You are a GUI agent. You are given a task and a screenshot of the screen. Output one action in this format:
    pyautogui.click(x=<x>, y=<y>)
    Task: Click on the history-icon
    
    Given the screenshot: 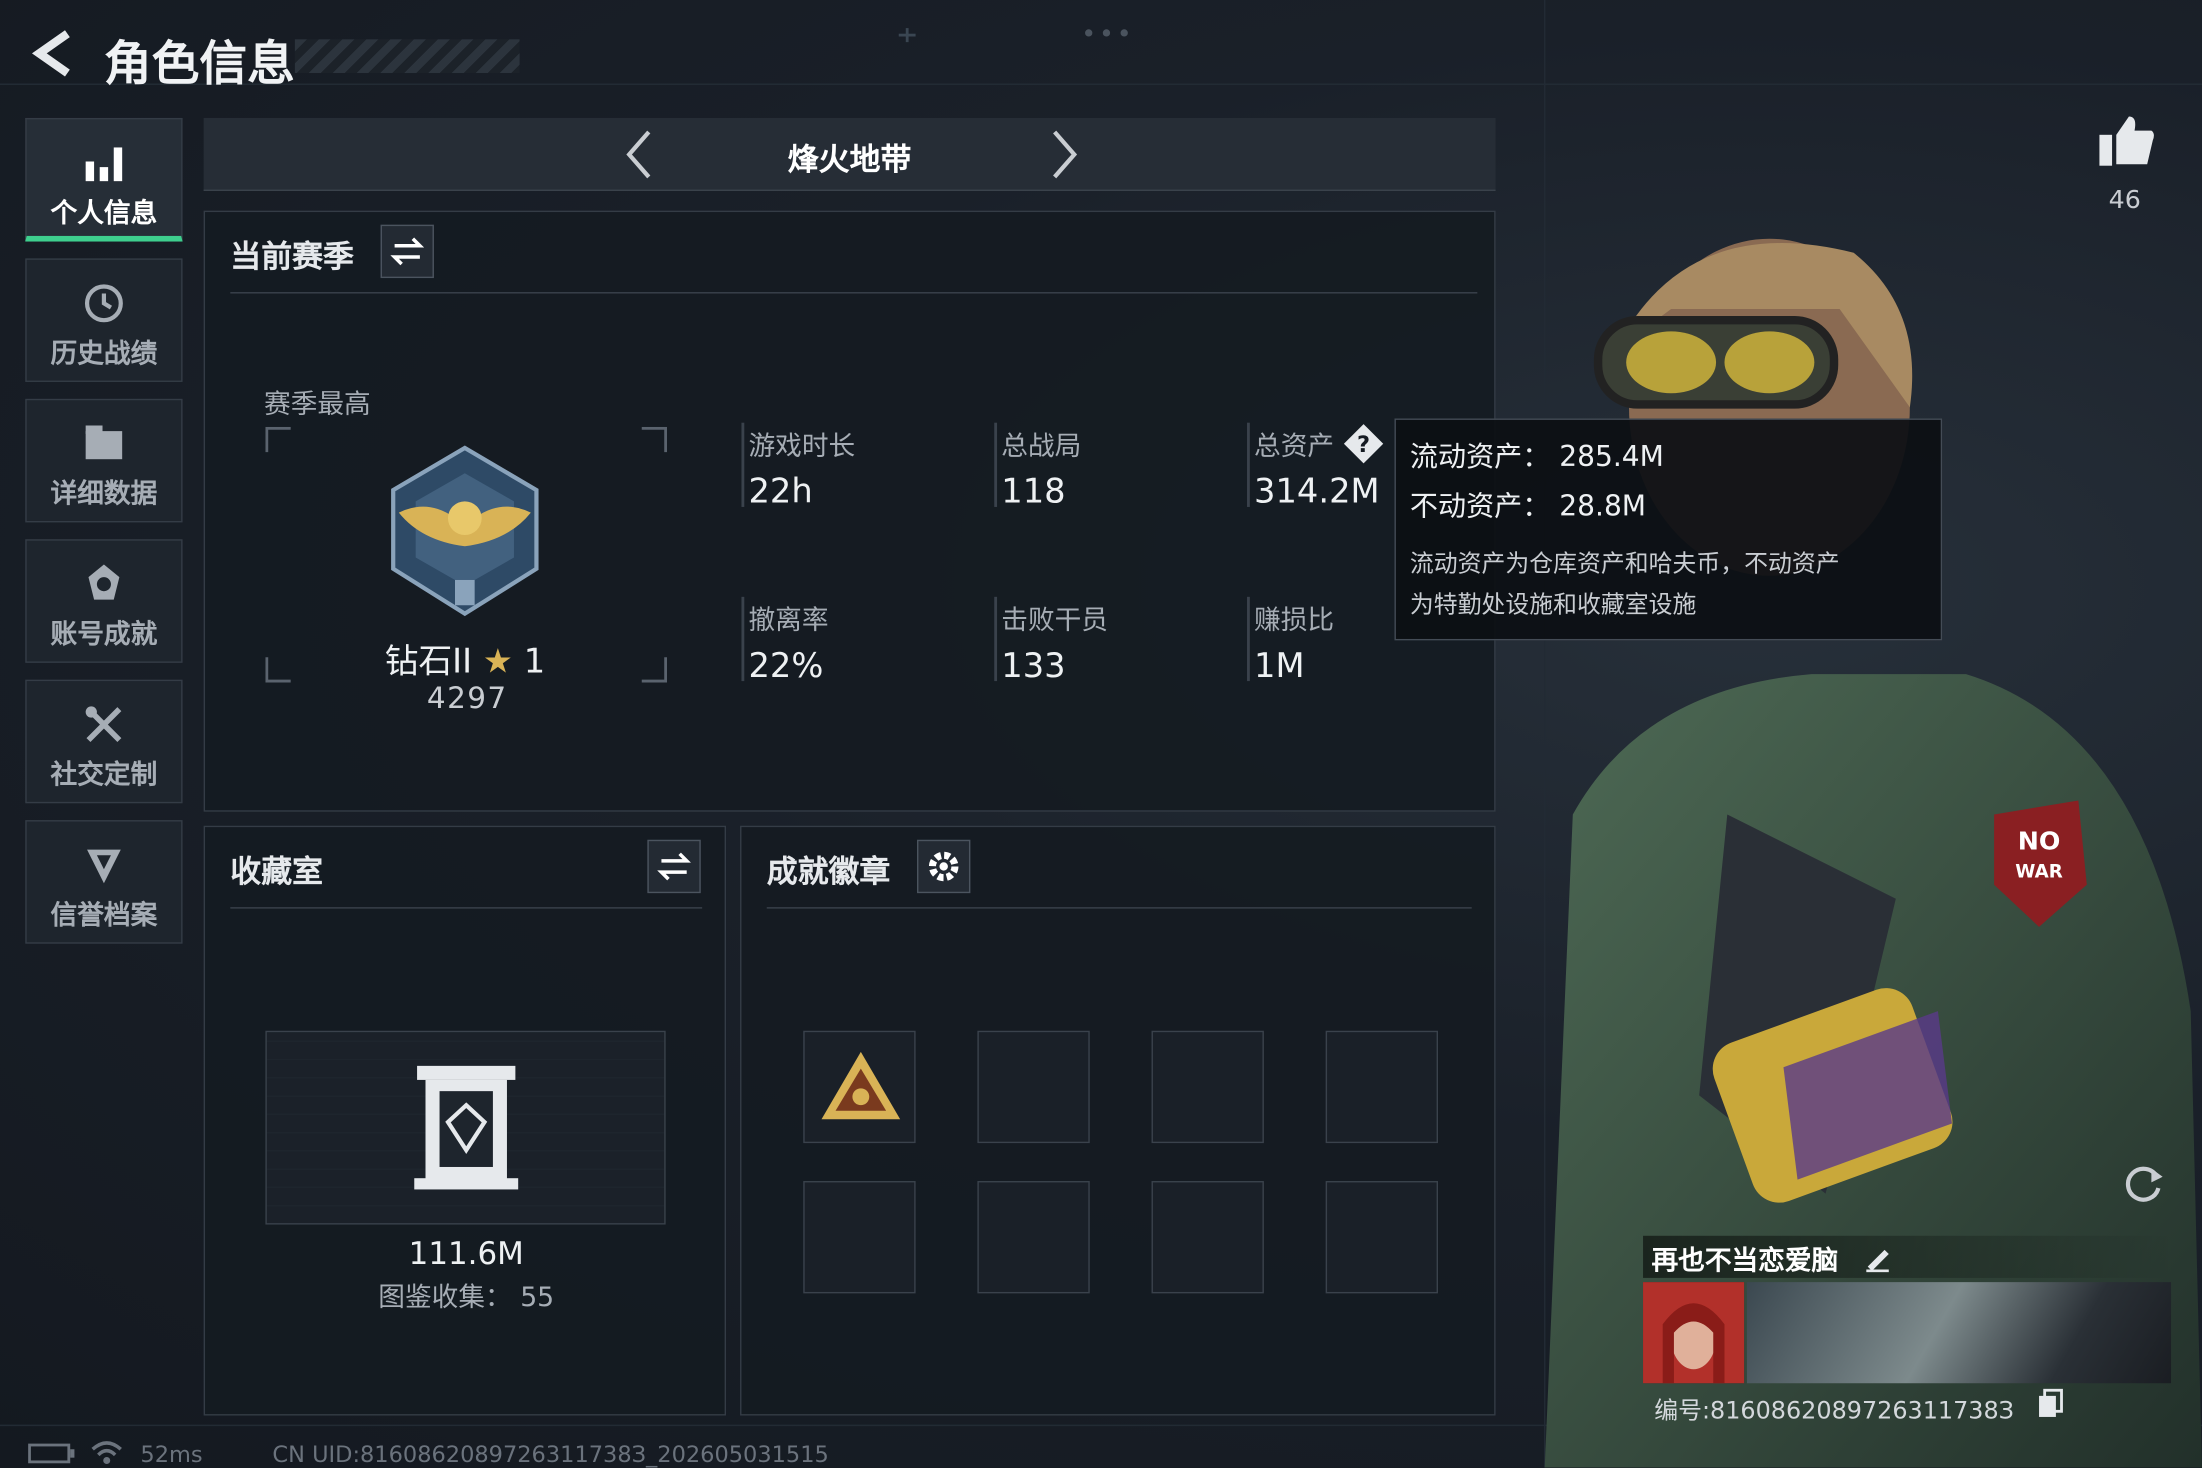 What is the action you would take?
    pyautogui.click(x=103, y=303)
    